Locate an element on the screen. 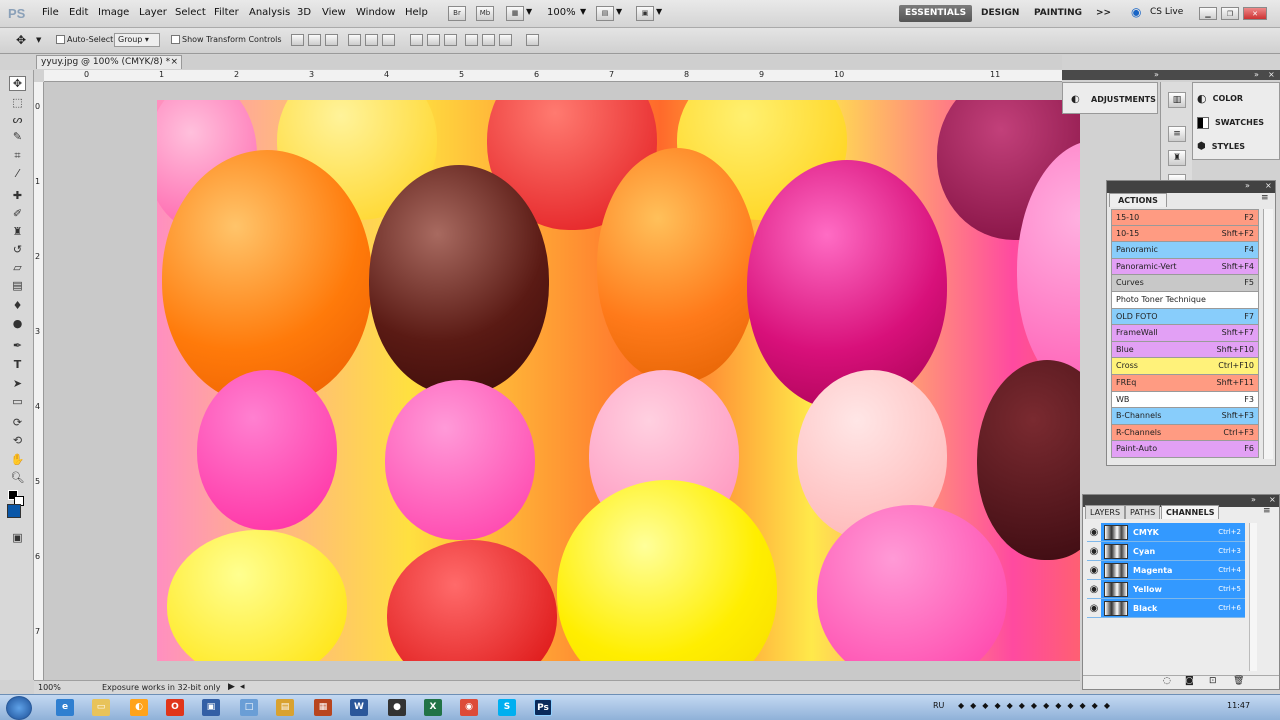 This screenshot has width=1280, height=720. channel-selection: Magenta Ctrl+4 is located at coordinates (1173, 570).